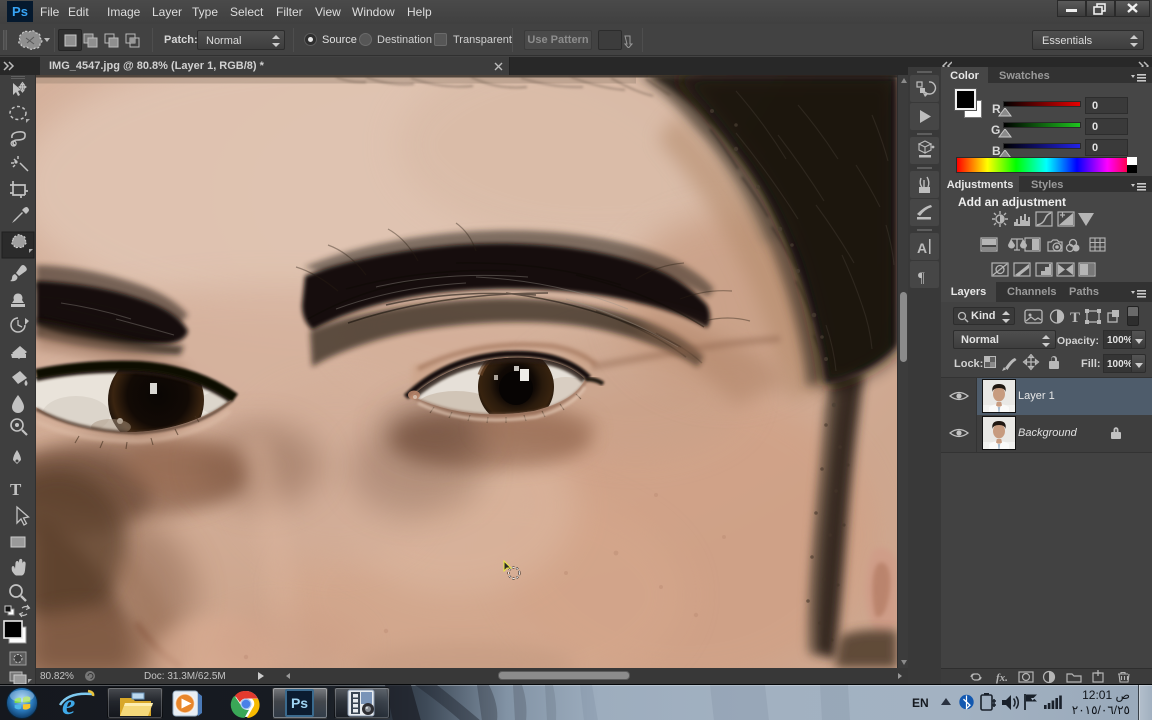 This screenshot has height=720, width=1152. I want to click on svg-text: e, so click(68, 704).